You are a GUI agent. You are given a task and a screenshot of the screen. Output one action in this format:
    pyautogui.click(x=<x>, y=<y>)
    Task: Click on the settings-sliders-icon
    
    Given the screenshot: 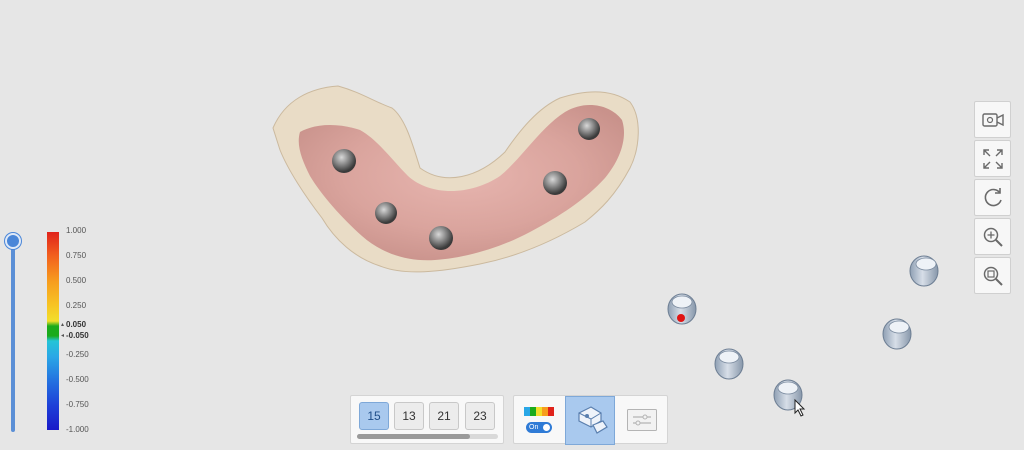 What is the action you would take?
    pyautogui.click(x=642, y=420)
    